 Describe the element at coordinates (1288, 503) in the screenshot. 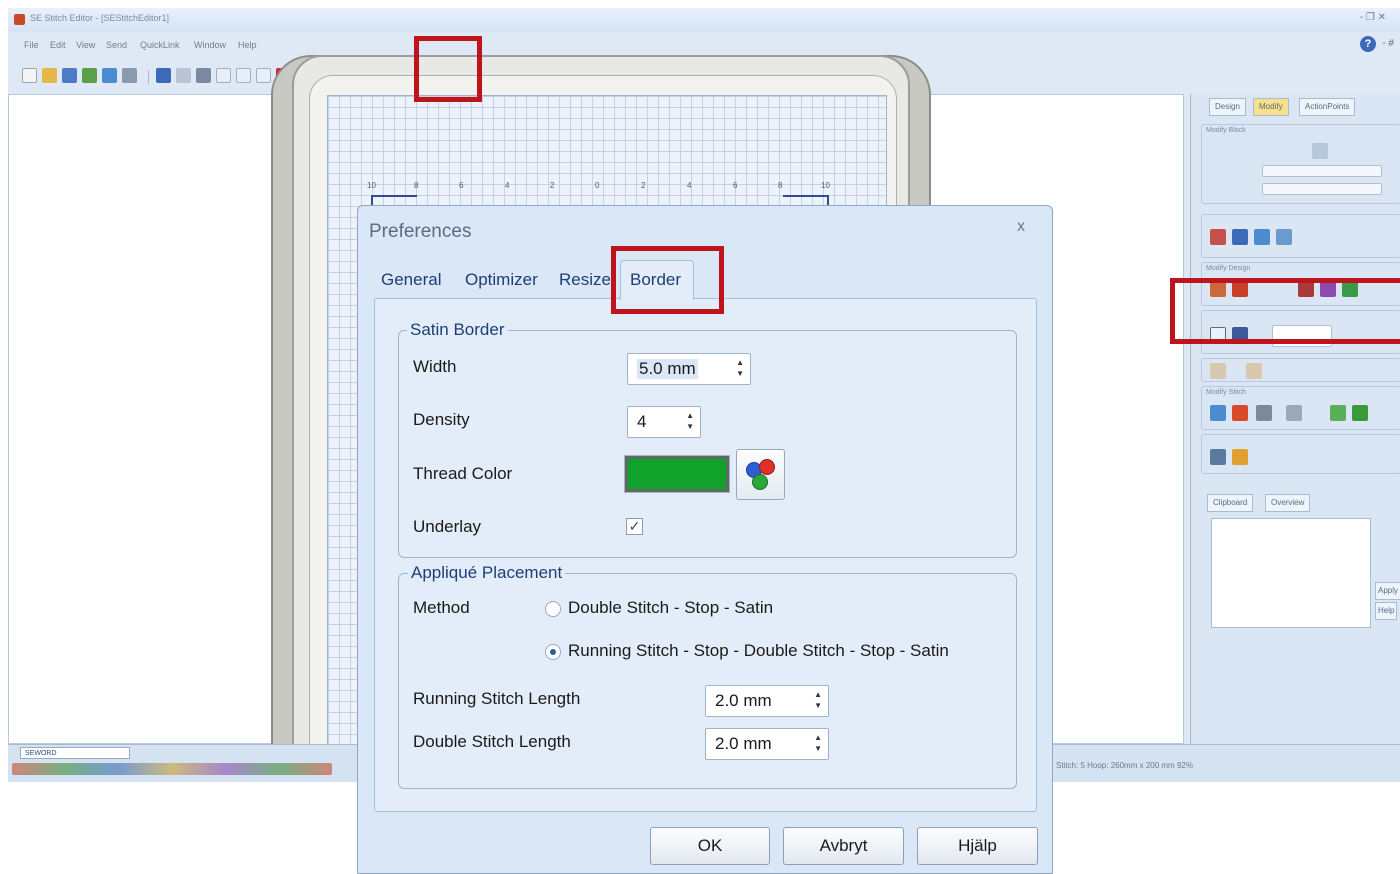

I see `overview-tab: Overview` at that location.